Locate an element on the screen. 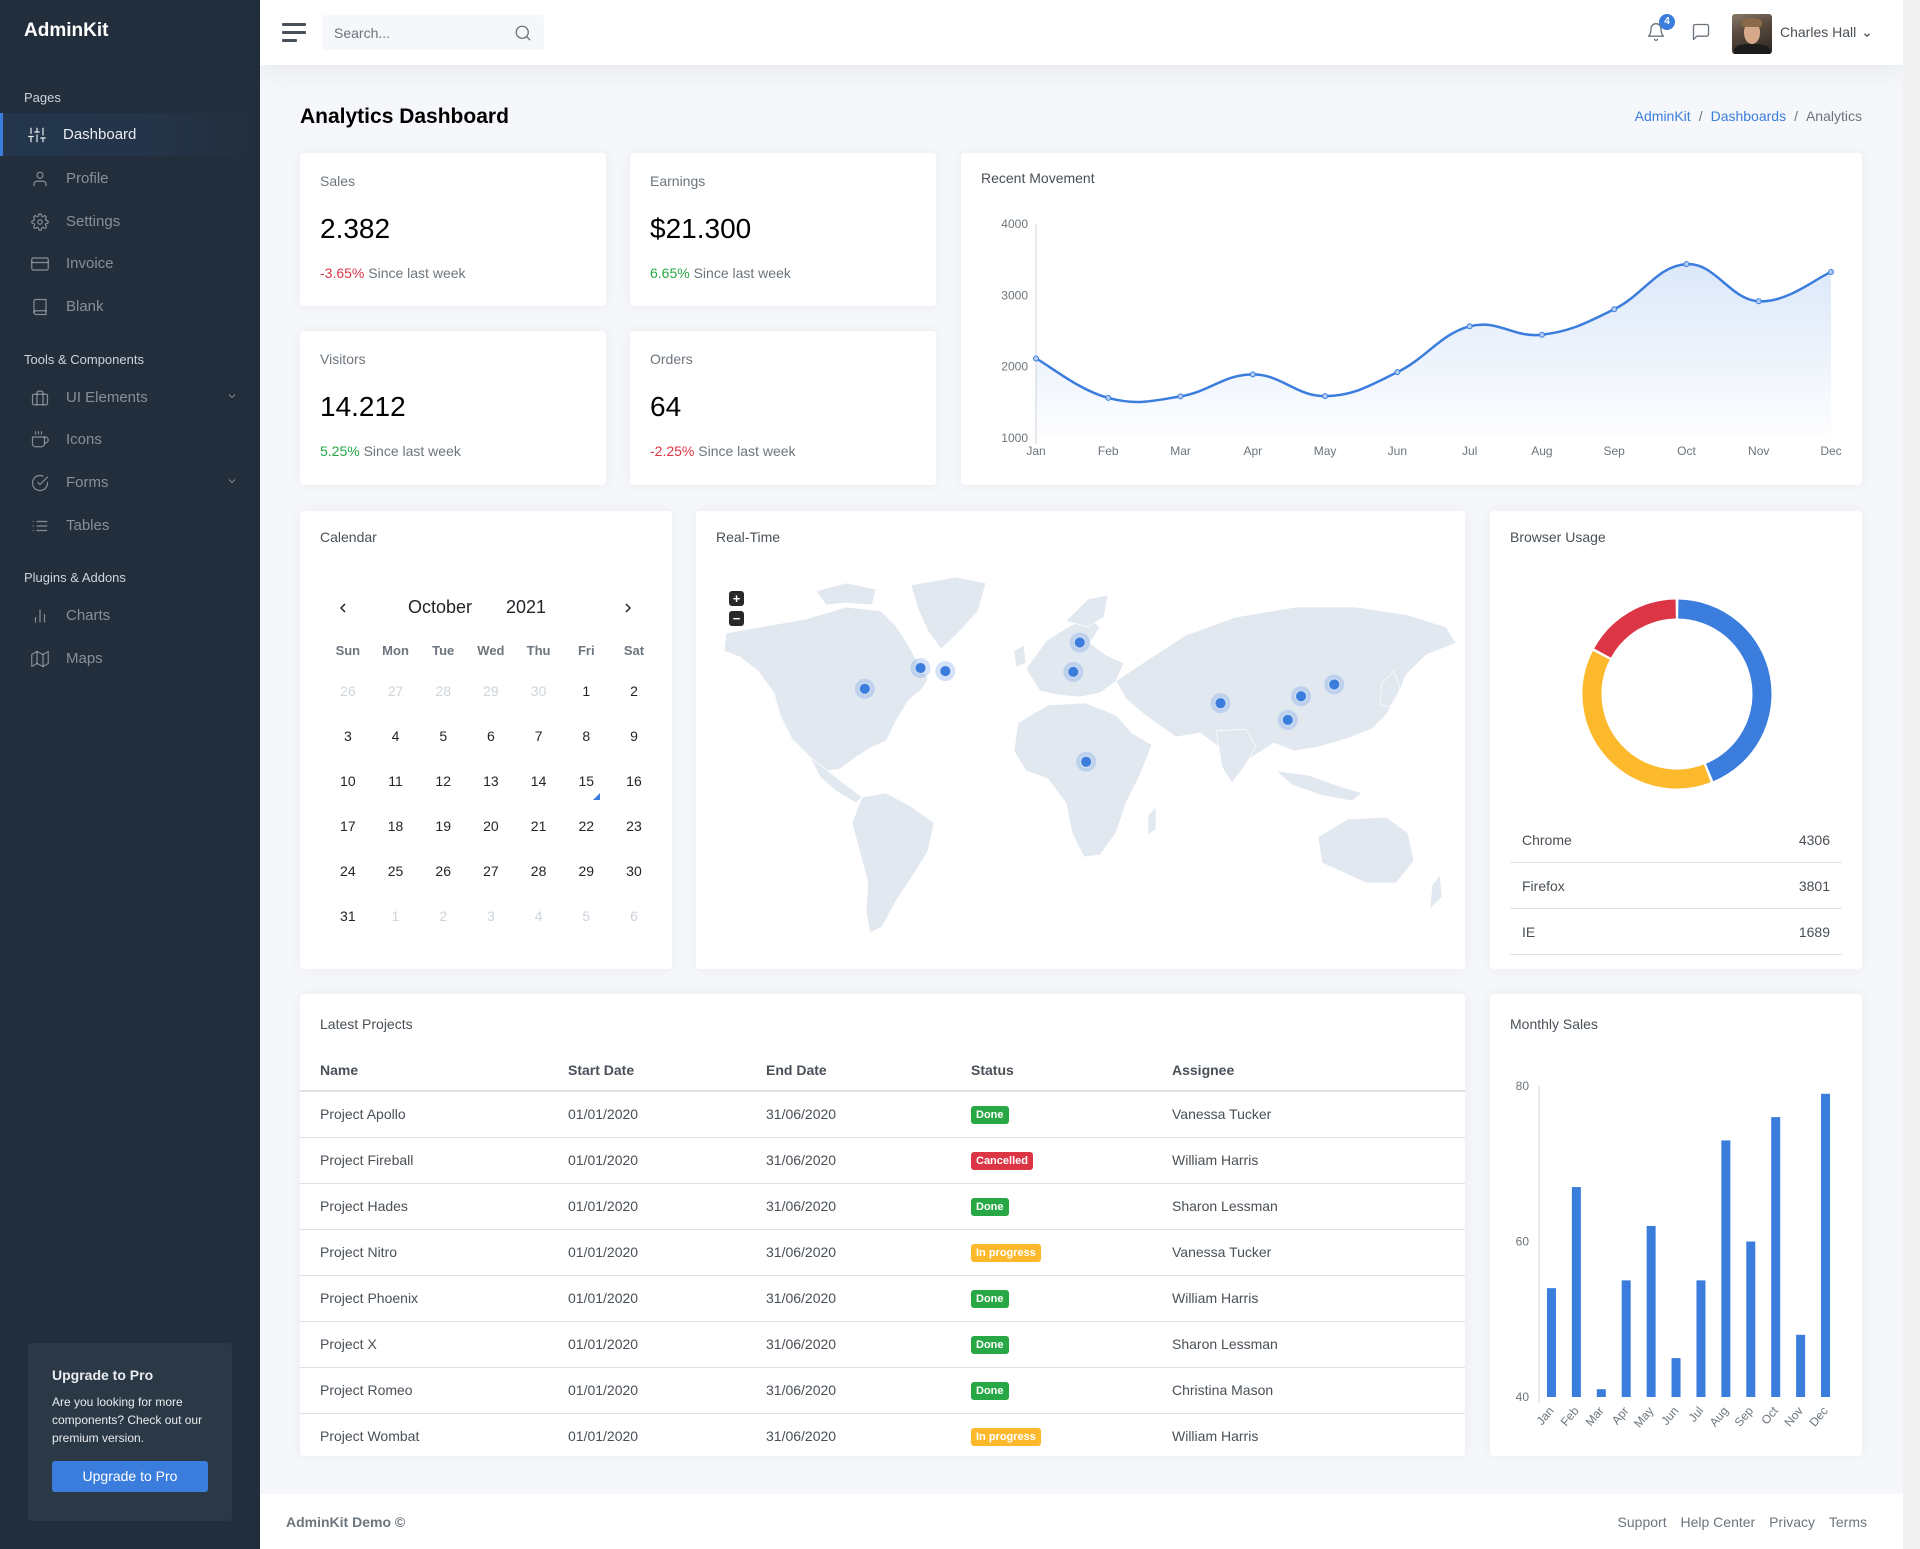 The height and width of the screenshot is (1549, 1920). calendar-year: 2021 is located at coordinates (526, 607).